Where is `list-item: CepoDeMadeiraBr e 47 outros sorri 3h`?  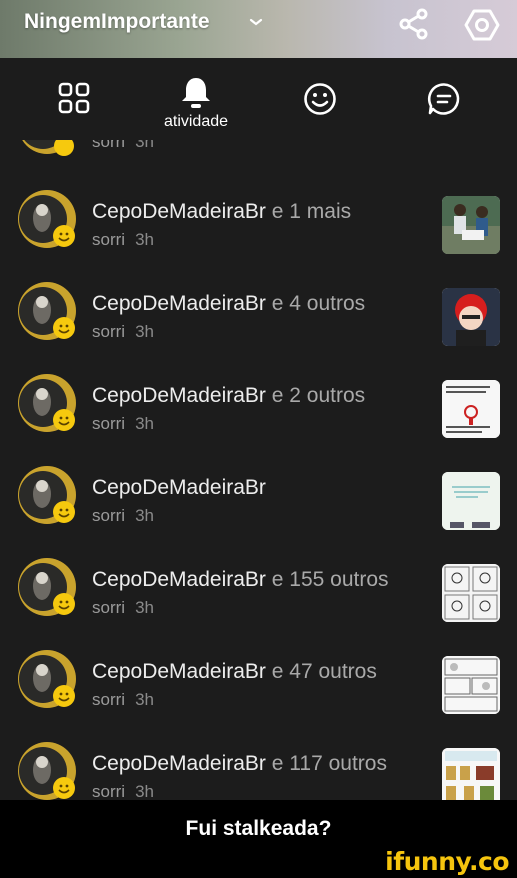
list-item: CepoDeMadeiraBr e 47 outros sorri 3h is located at coordinates (258, 692).